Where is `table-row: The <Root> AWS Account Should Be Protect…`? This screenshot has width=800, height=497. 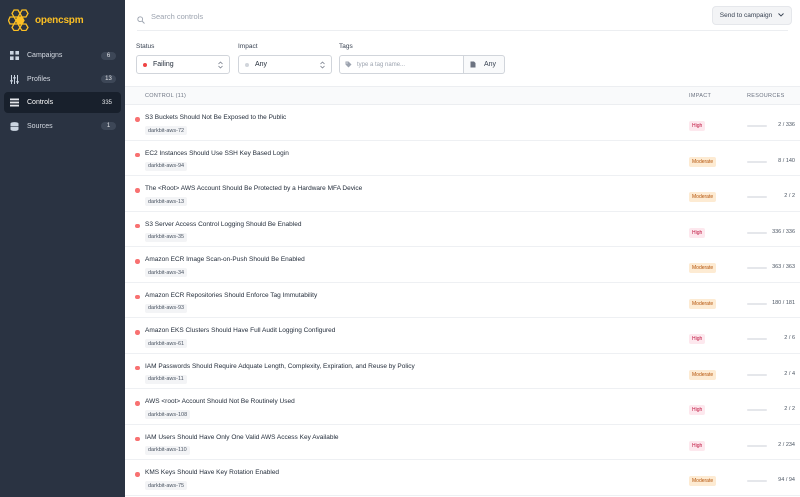
table-row: The <Root> AWS Account Should Be Protect… is located at coordinates (462, 194).